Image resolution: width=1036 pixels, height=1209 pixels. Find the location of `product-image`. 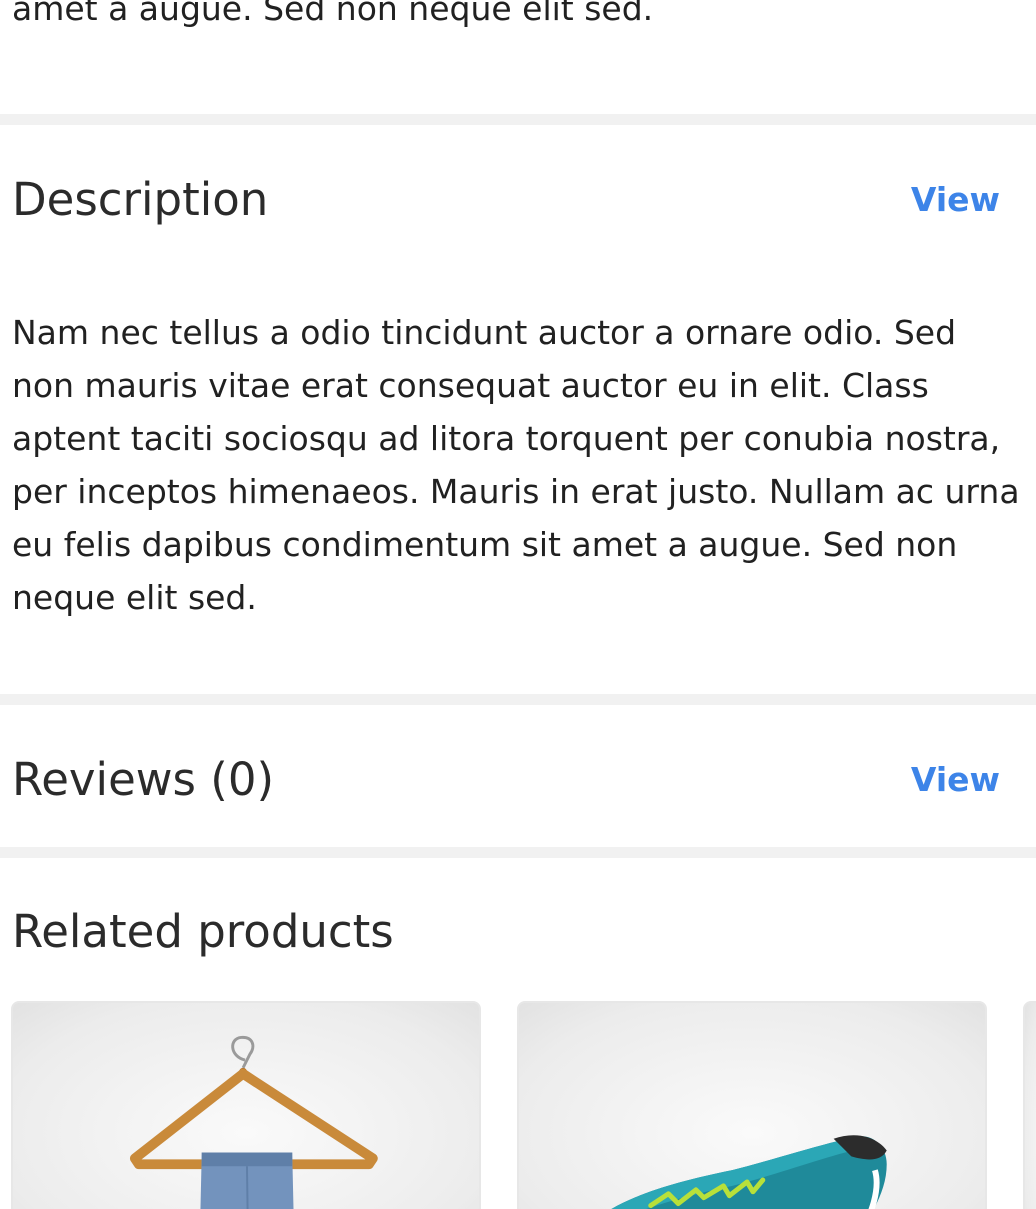

product-image is located at coordinates (1030, 1106).